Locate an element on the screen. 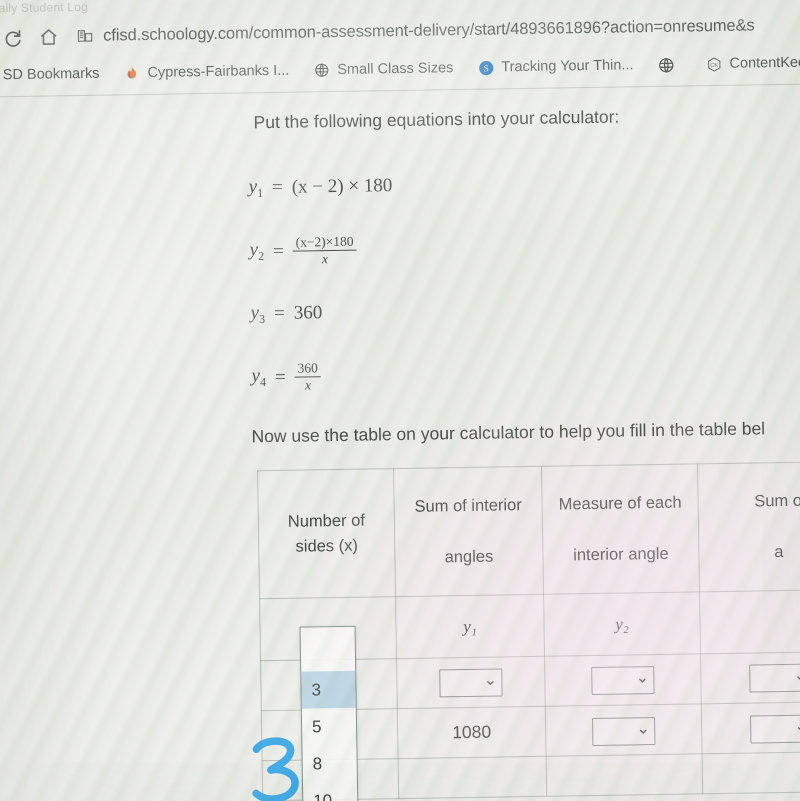  dropdown-option-3: 3 is located at coordinates (328, 689).